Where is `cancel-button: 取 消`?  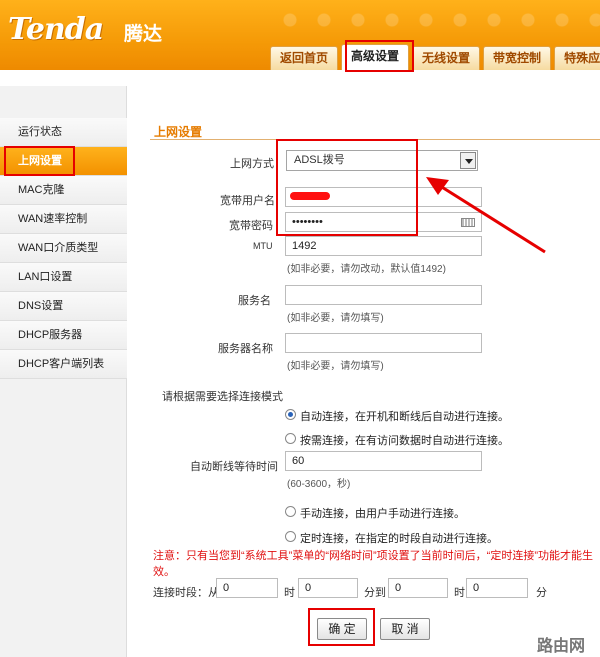
cancel-button: 取 消 is located at coordinates (405, 629).